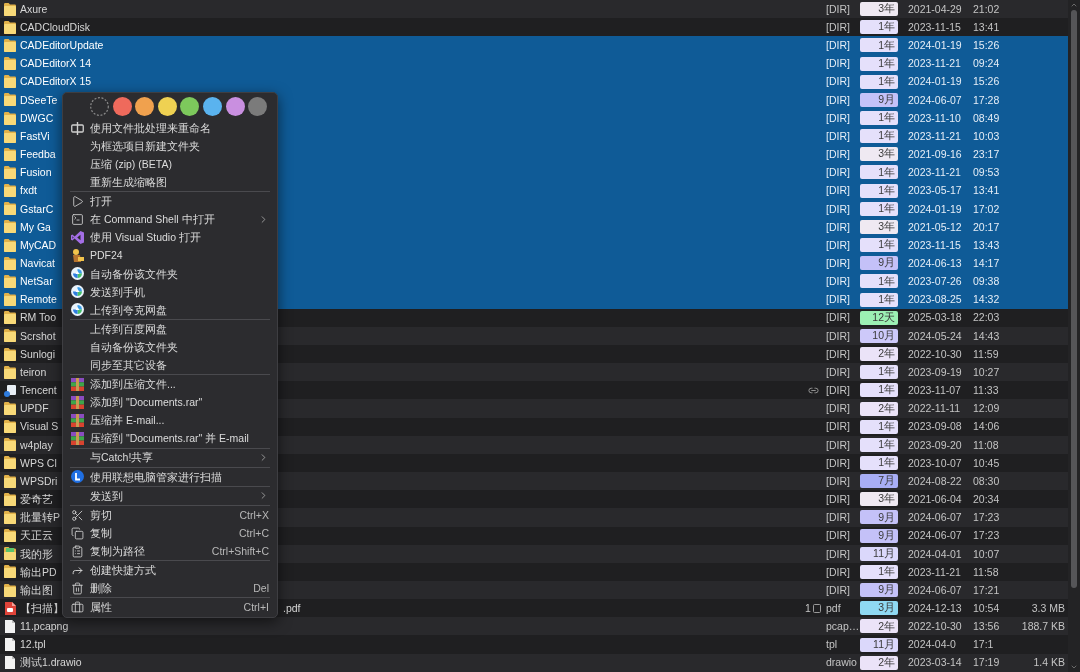 The width and height of the screenshot is (1080, 672). What do you see at coordinates (934, 408) in the screenshot?
I see `date-text: 2022-11-11` at bounding box center [934, 408].